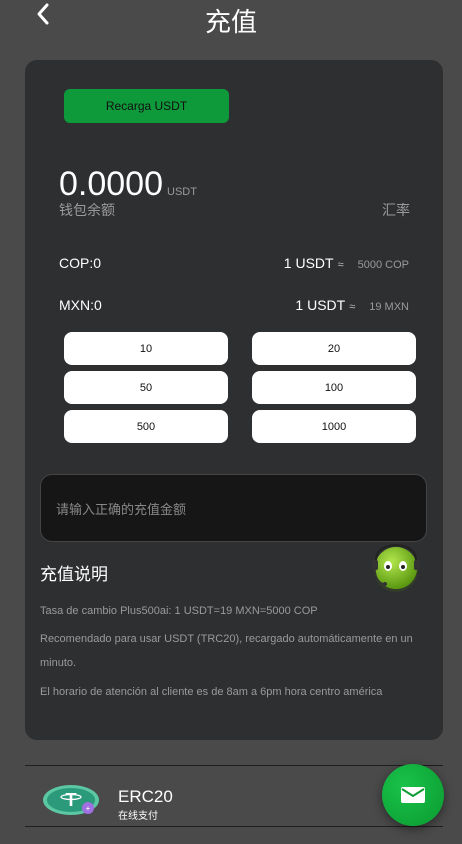 This screenshot has height=844, width=462. Describe the element at coordinates (334, 387) in the screenshot. I see `amount-option-100: 100` at that location.